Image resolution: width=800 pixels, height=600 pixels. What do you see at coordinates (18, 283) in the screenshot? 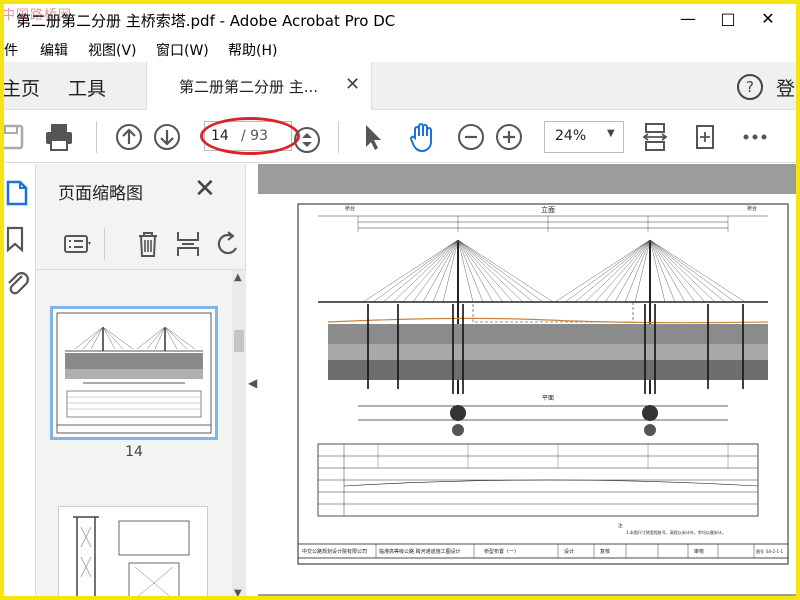
I see `attachment-icon` at bounding box center [18, 283].